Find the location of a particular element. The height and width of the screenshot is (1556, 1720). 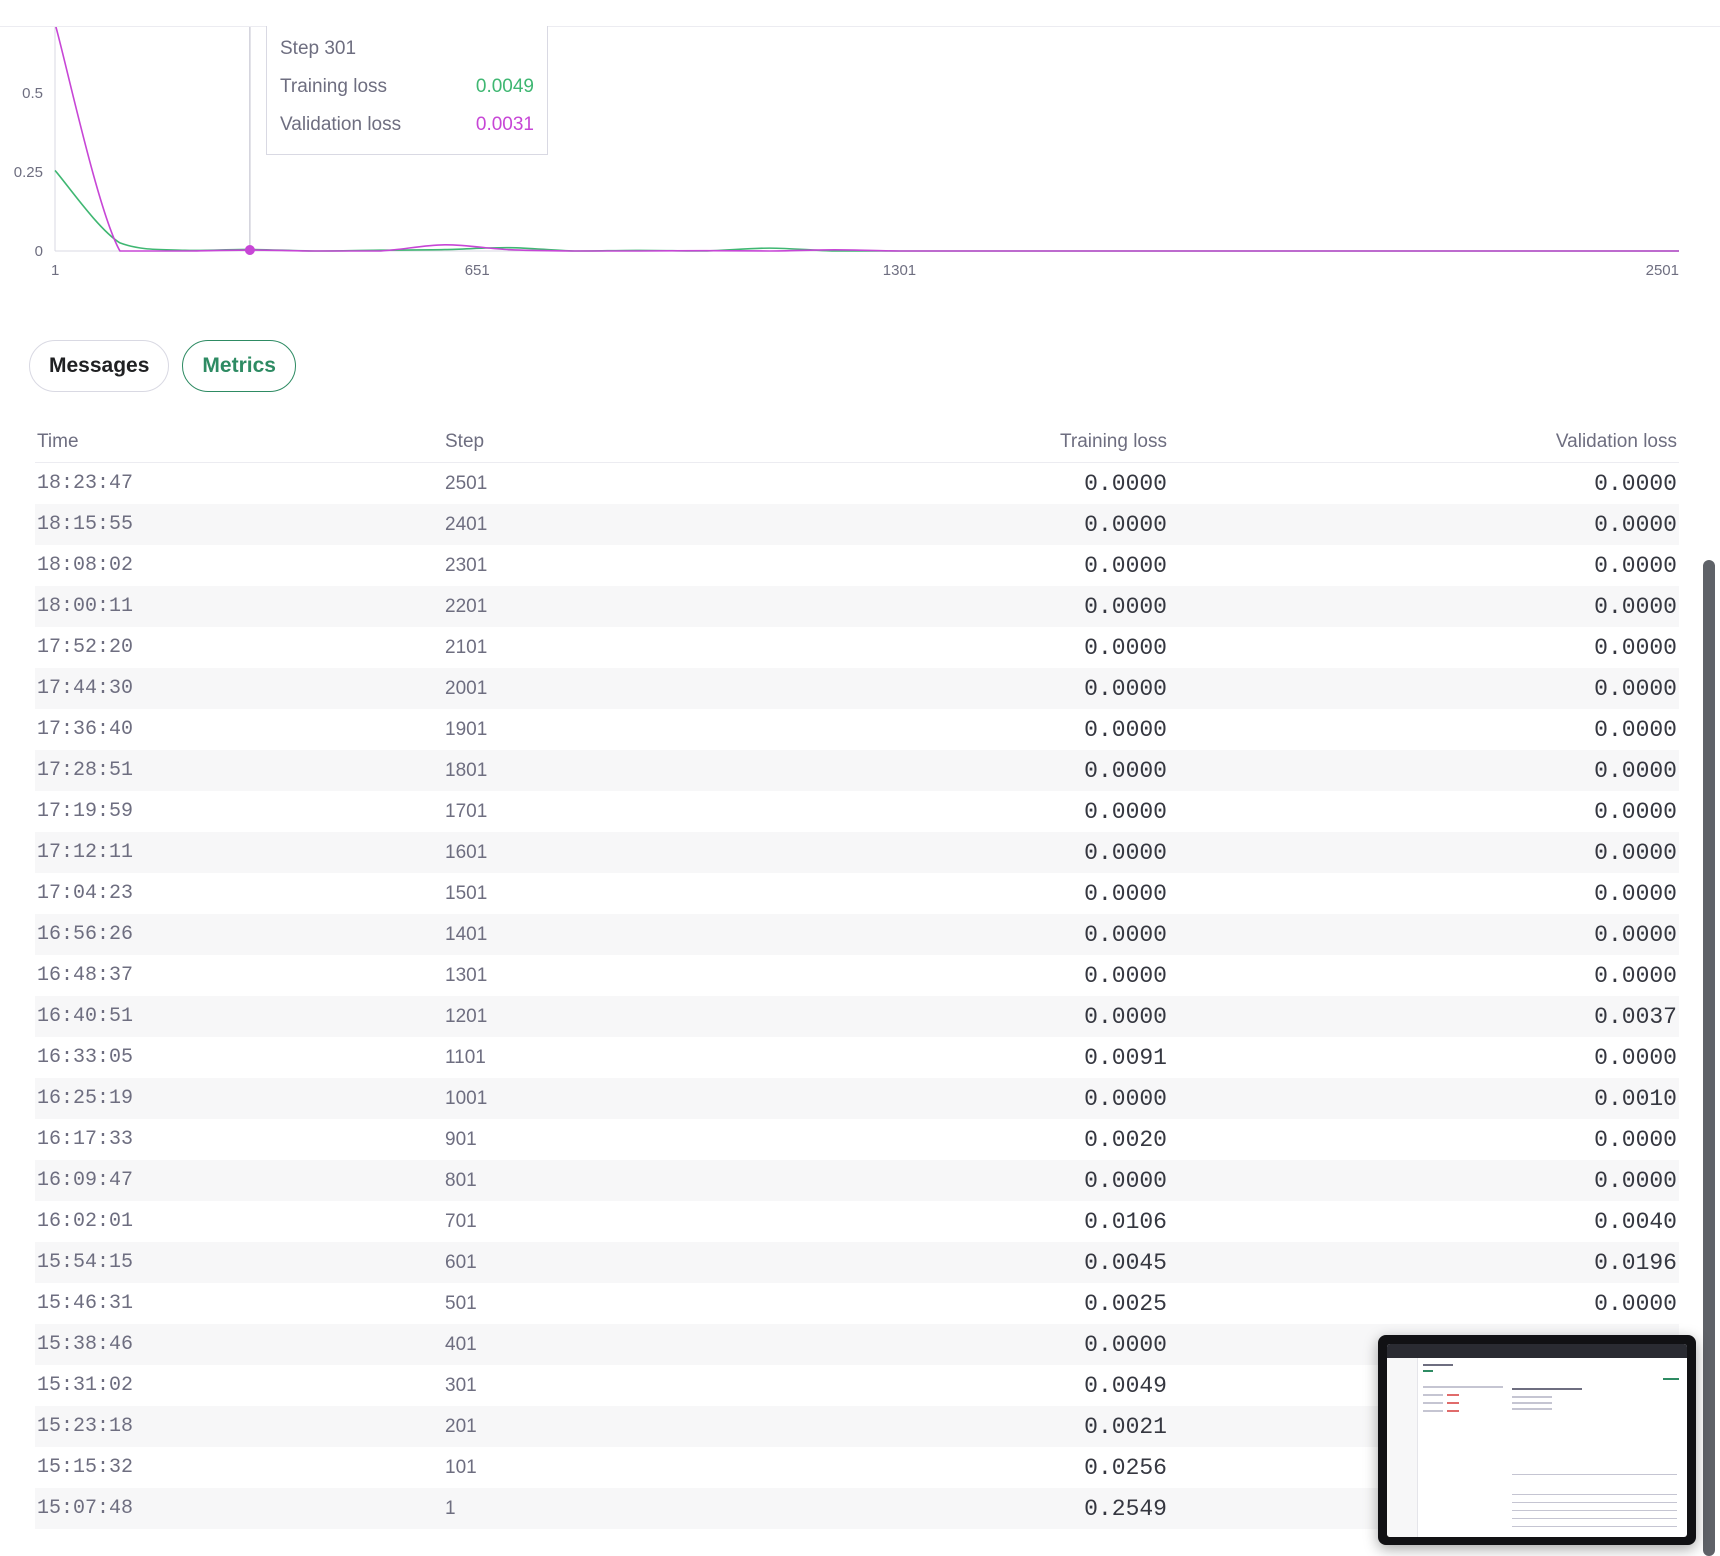

x-tick-label: 1 is located at coordinates (55, 270).